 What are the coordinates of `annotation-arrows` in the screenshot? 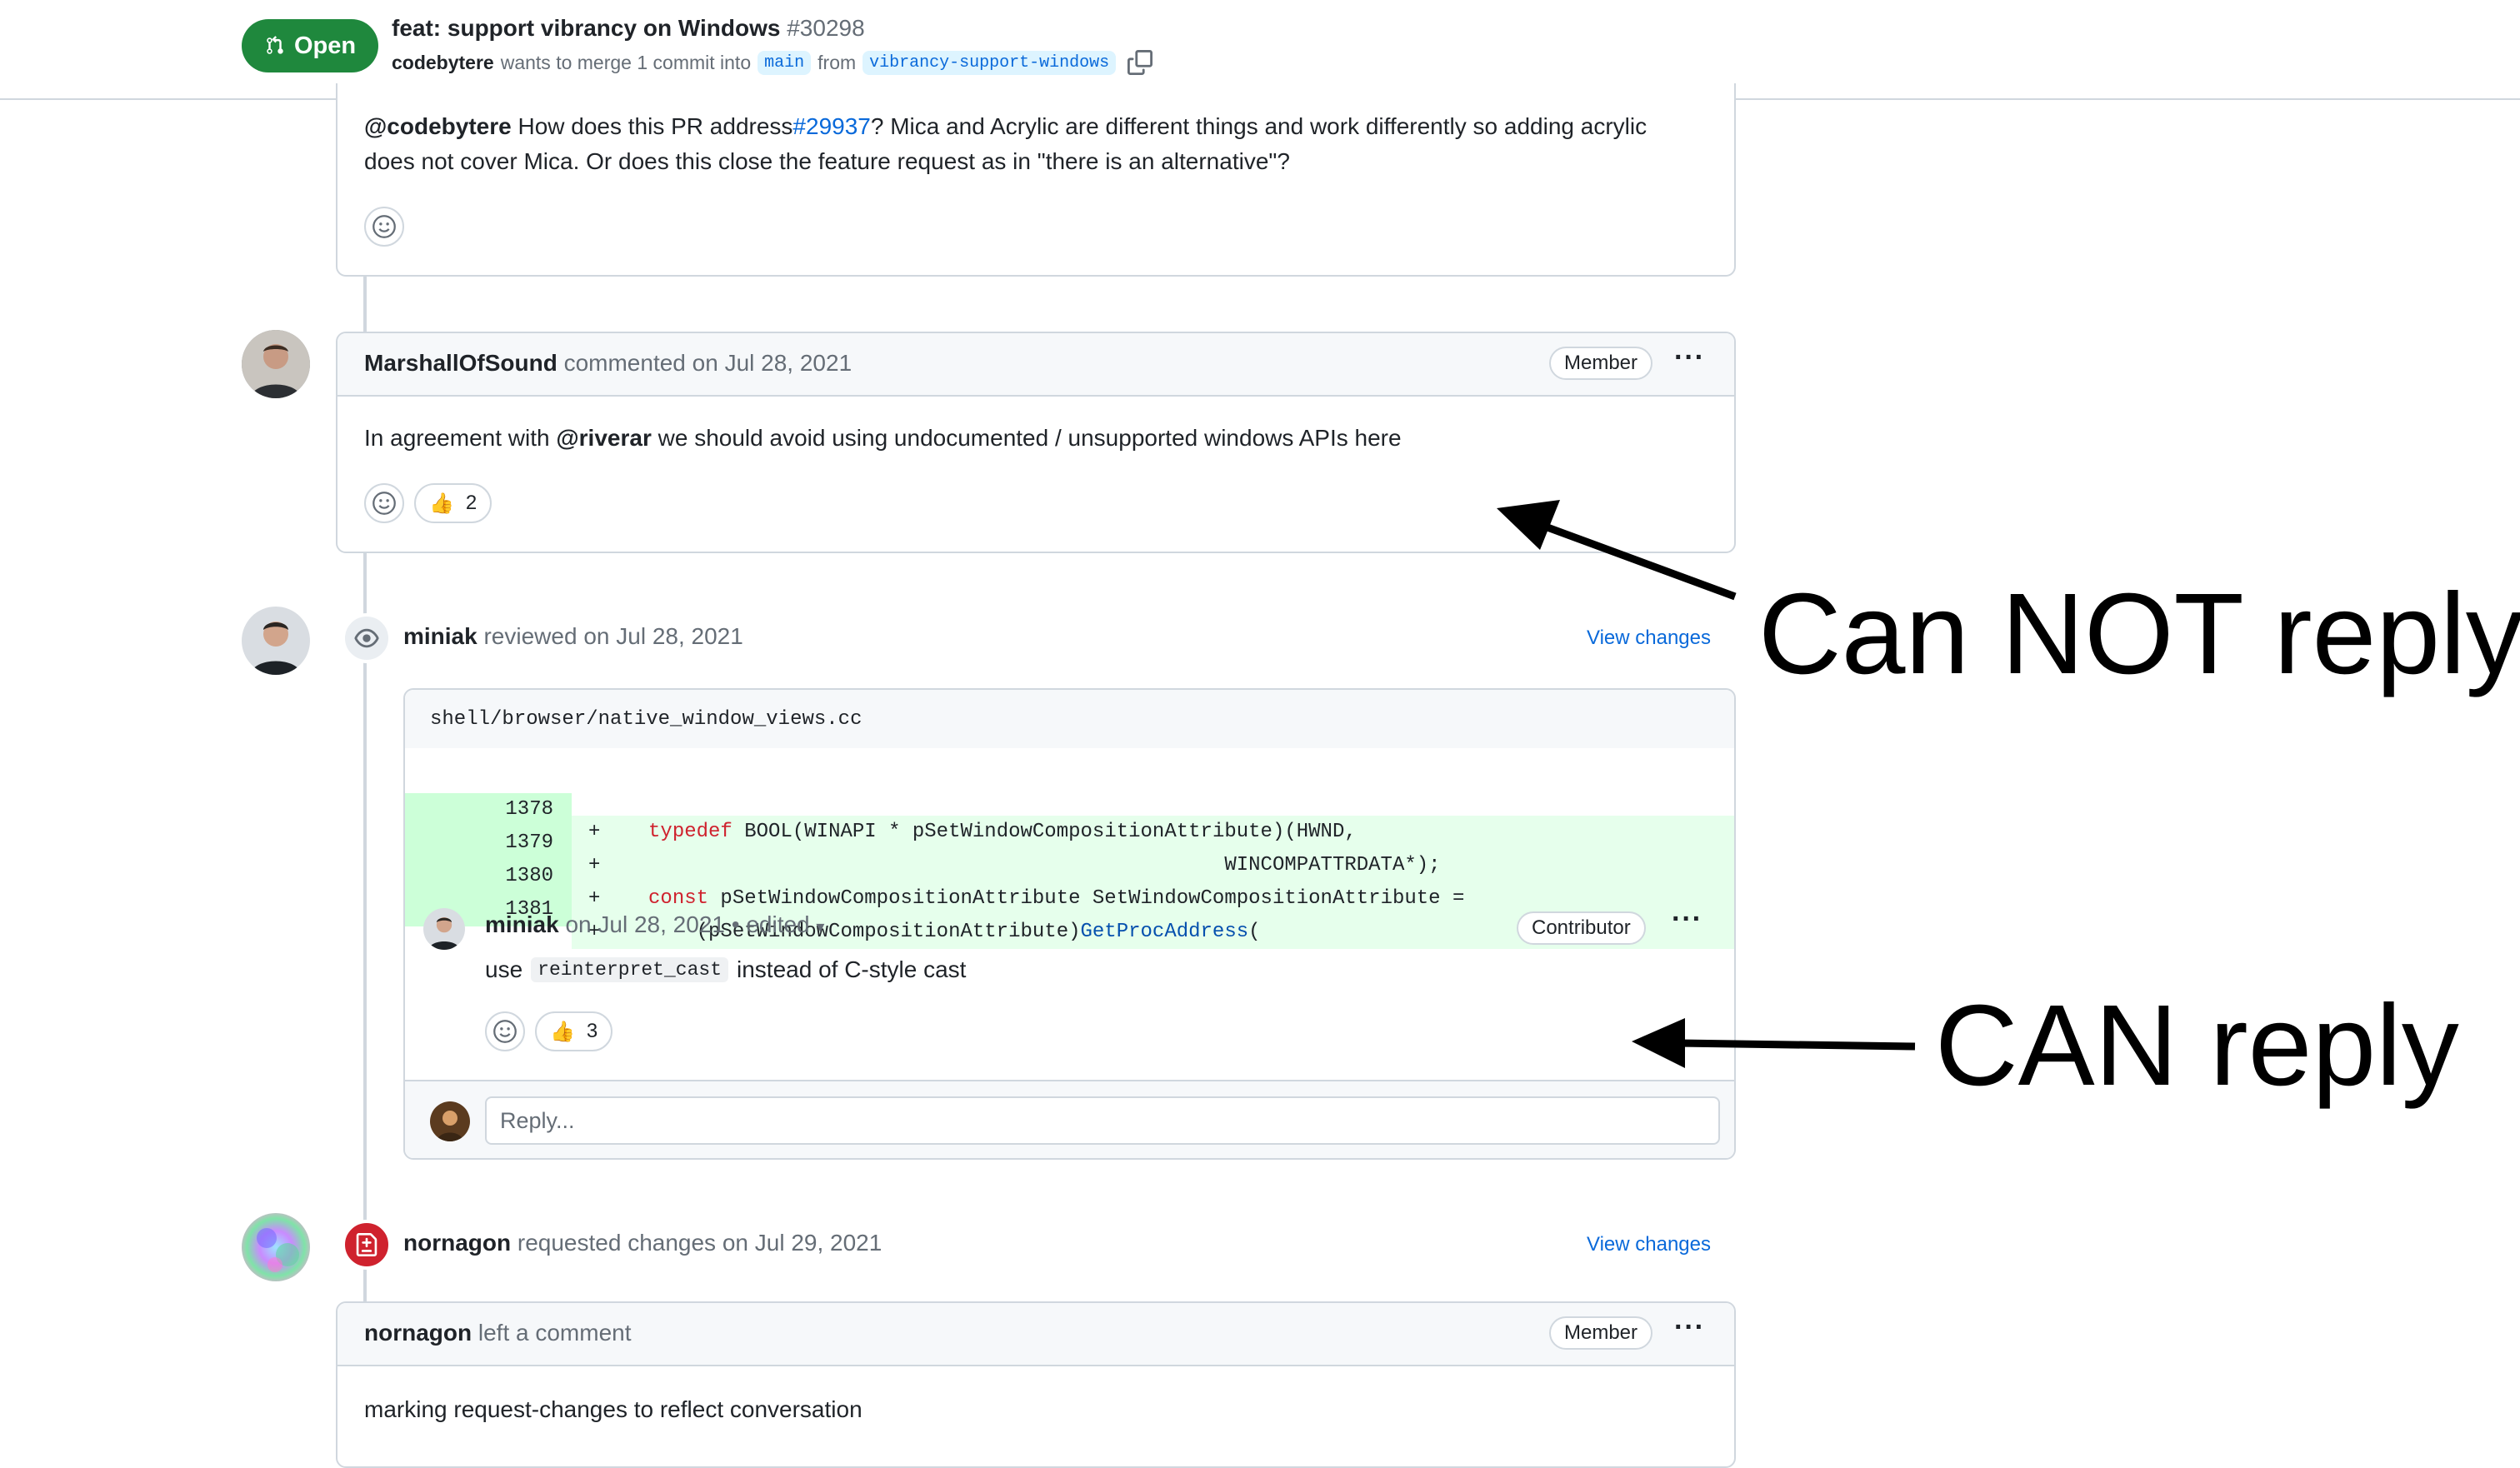 It's located at (1706, 784).